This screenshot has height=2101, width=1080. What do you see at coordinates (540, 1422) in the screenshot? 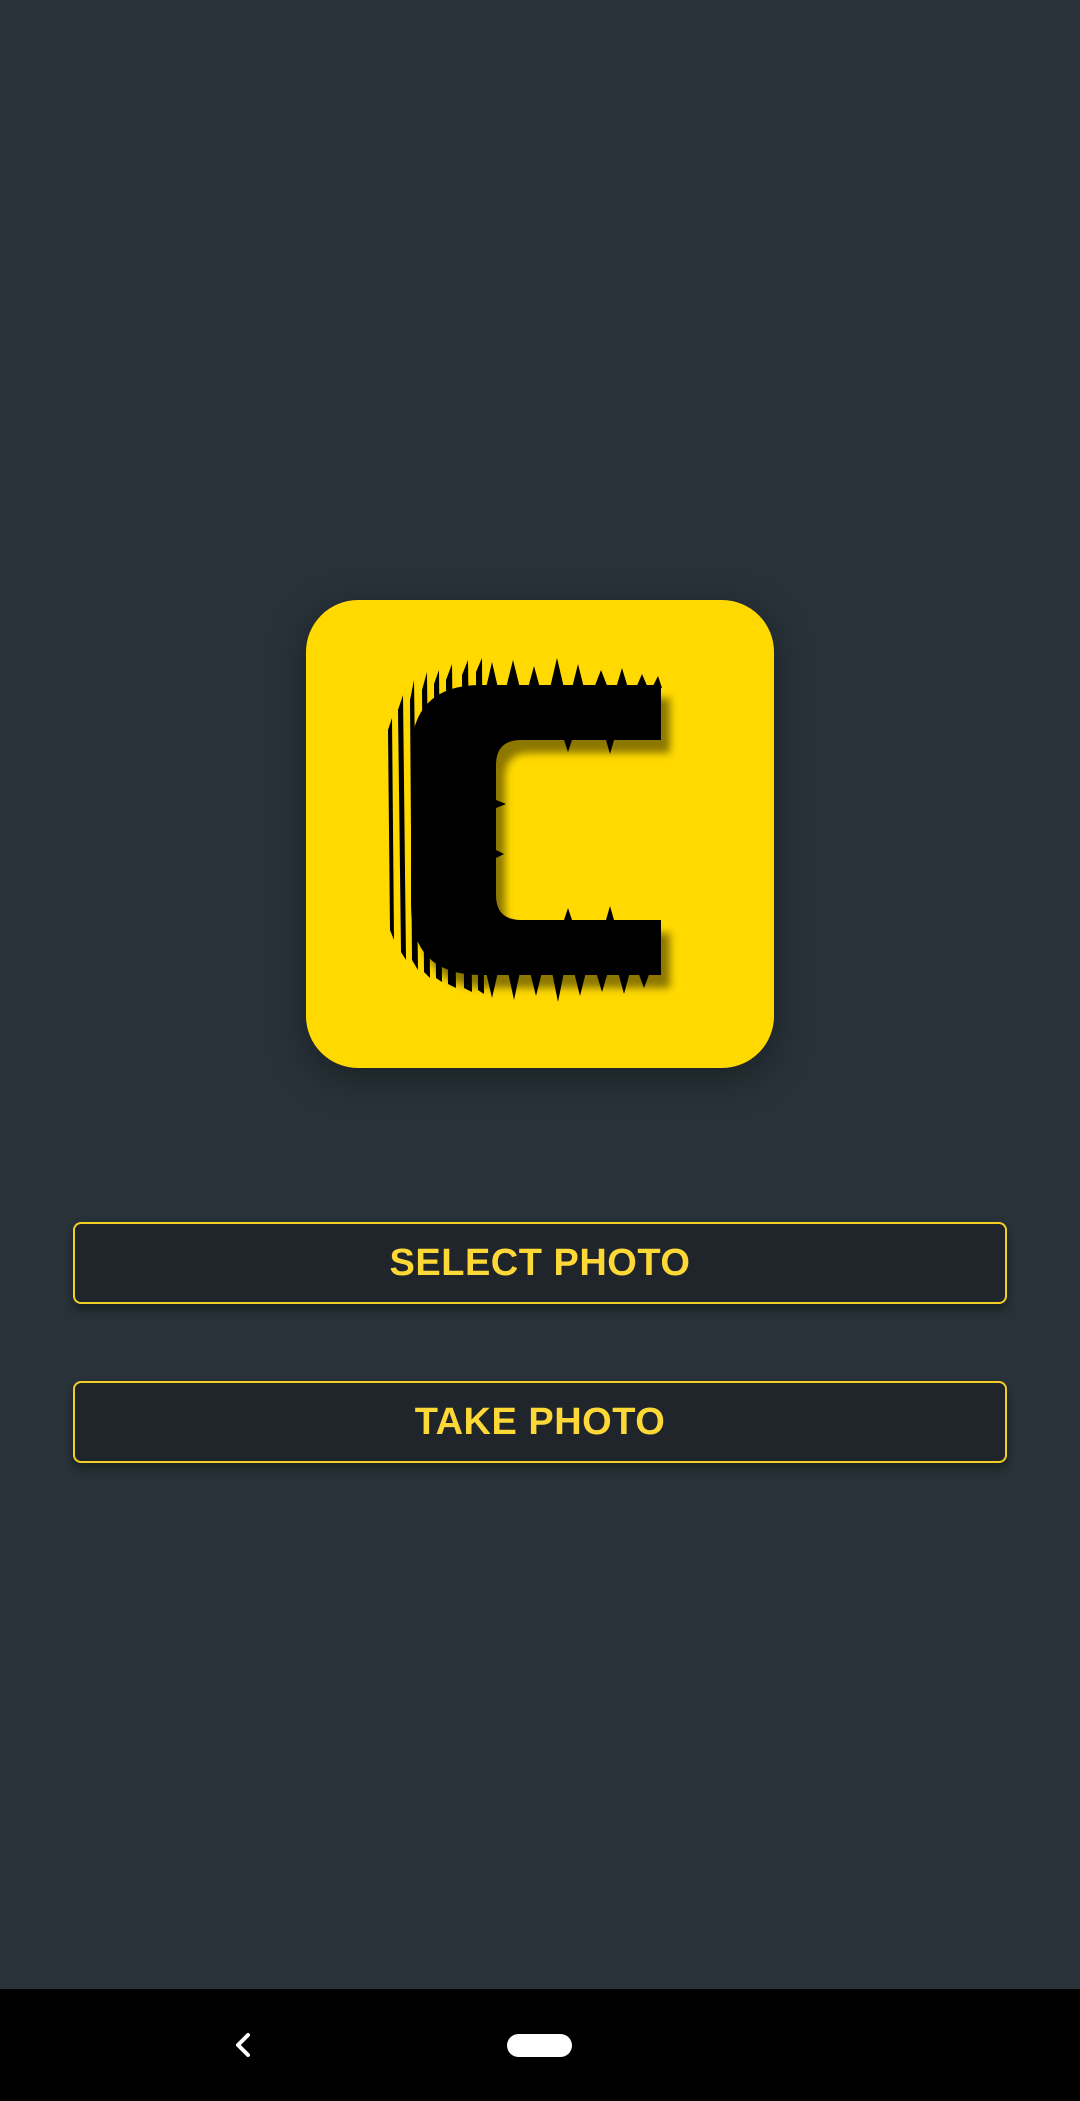
I see `take-photo-button: TAKE PHOTO` at bounding box center [540, 1422].